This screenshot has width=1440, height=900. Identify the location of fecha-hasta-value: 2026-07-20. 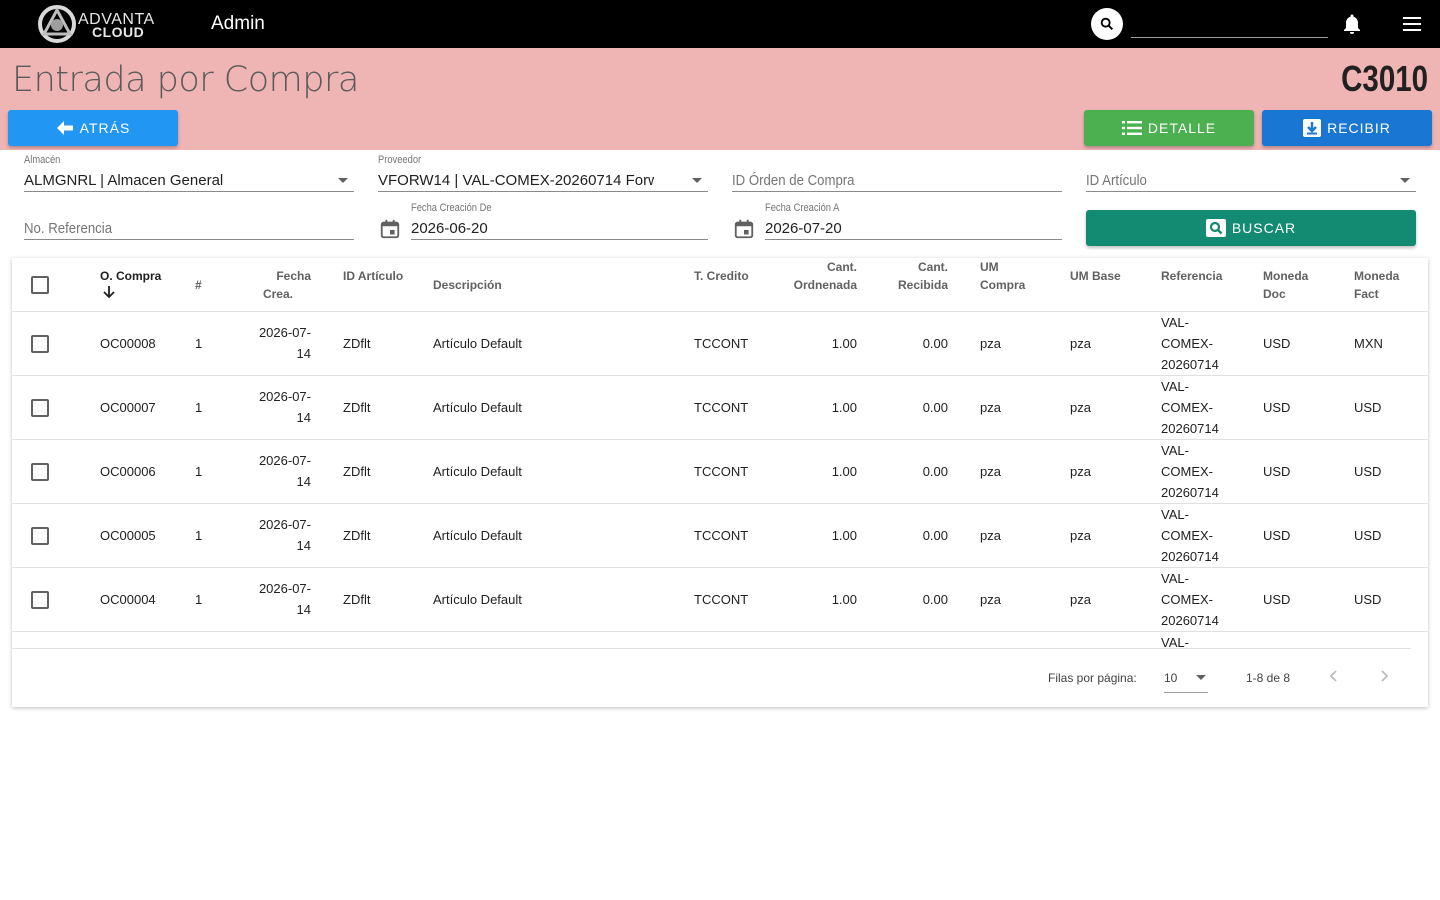
(803, 228).